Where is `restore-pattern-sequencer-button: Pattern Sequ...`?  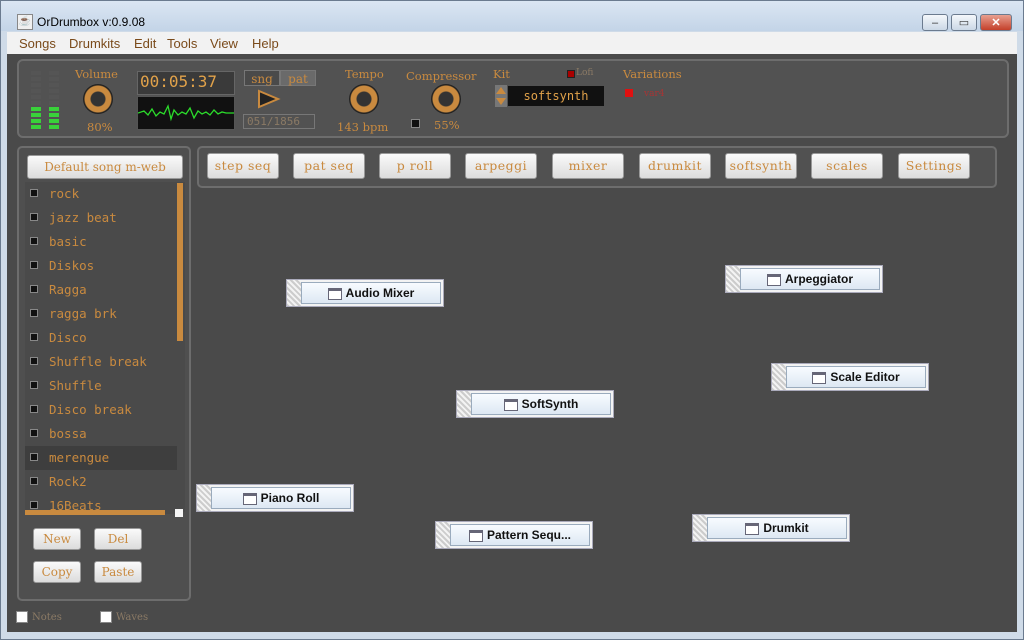
restore-pattern-sequencer-button: Pattern Sequ... is located at coordinates (520, 535).